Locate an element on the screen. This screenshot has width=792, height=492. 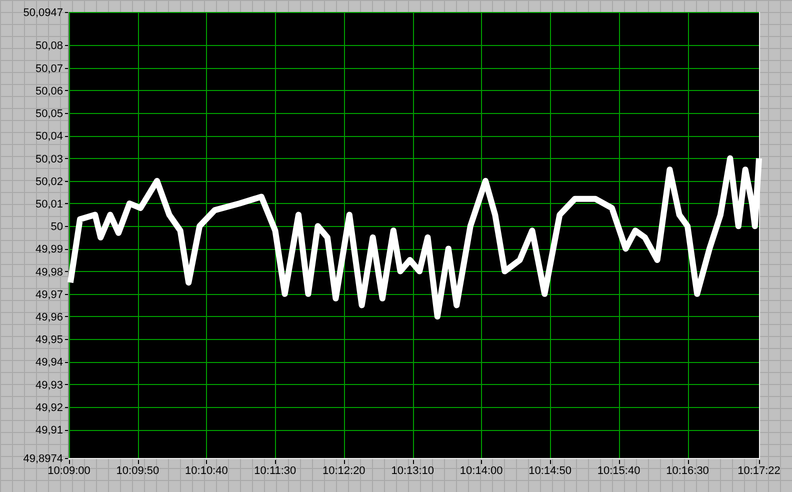
x-tick-label: 10:12:20 is located at coordinates (344, 471).